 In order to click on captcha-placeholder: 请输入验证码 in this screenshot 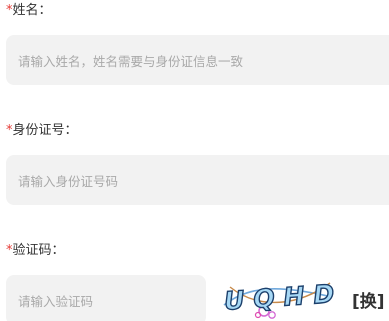, I will do `click(56, 301)`.